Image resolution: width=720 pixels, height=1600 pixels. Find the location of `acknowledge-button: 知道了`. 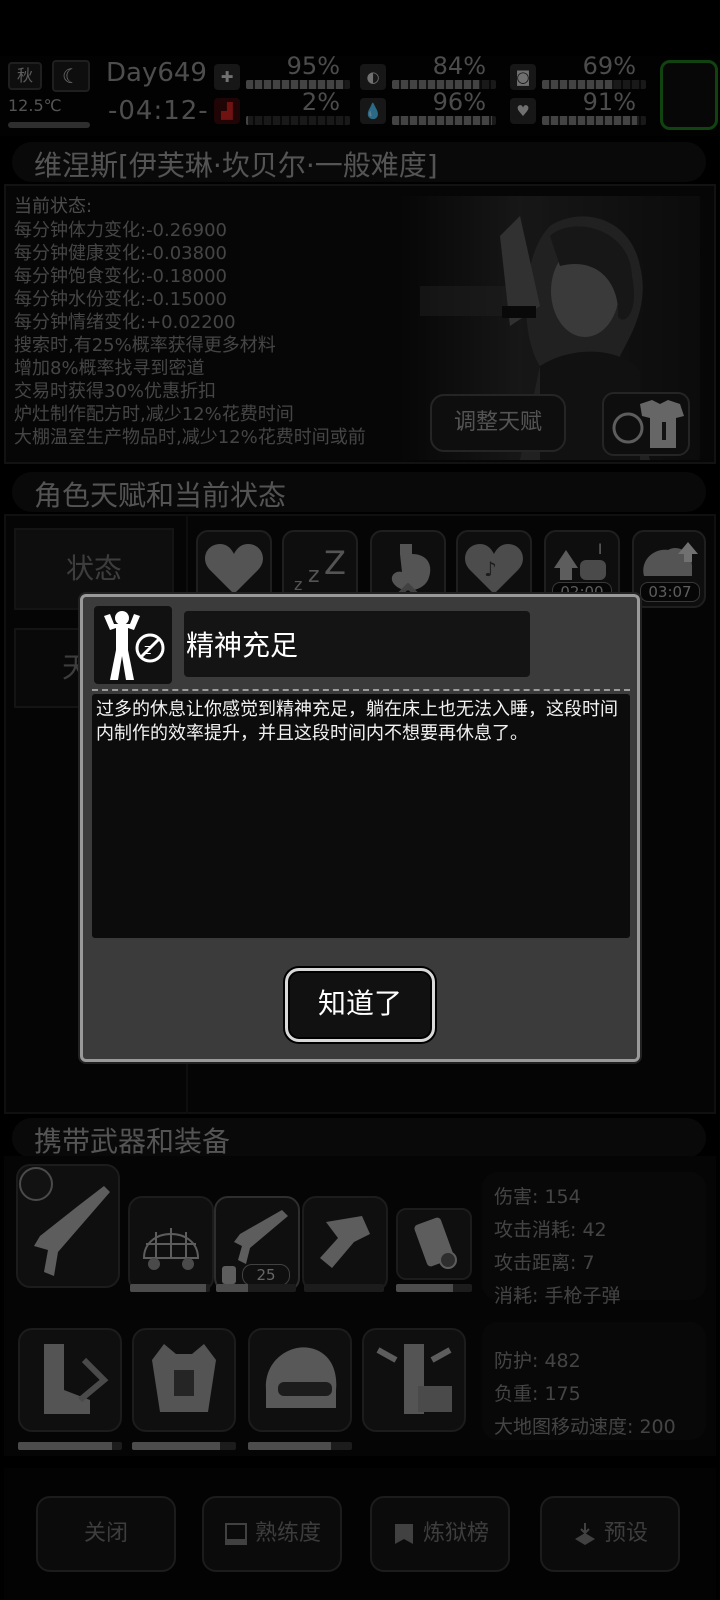

acknowledge-button: 知道了 is located at coordinates (360, 1005).